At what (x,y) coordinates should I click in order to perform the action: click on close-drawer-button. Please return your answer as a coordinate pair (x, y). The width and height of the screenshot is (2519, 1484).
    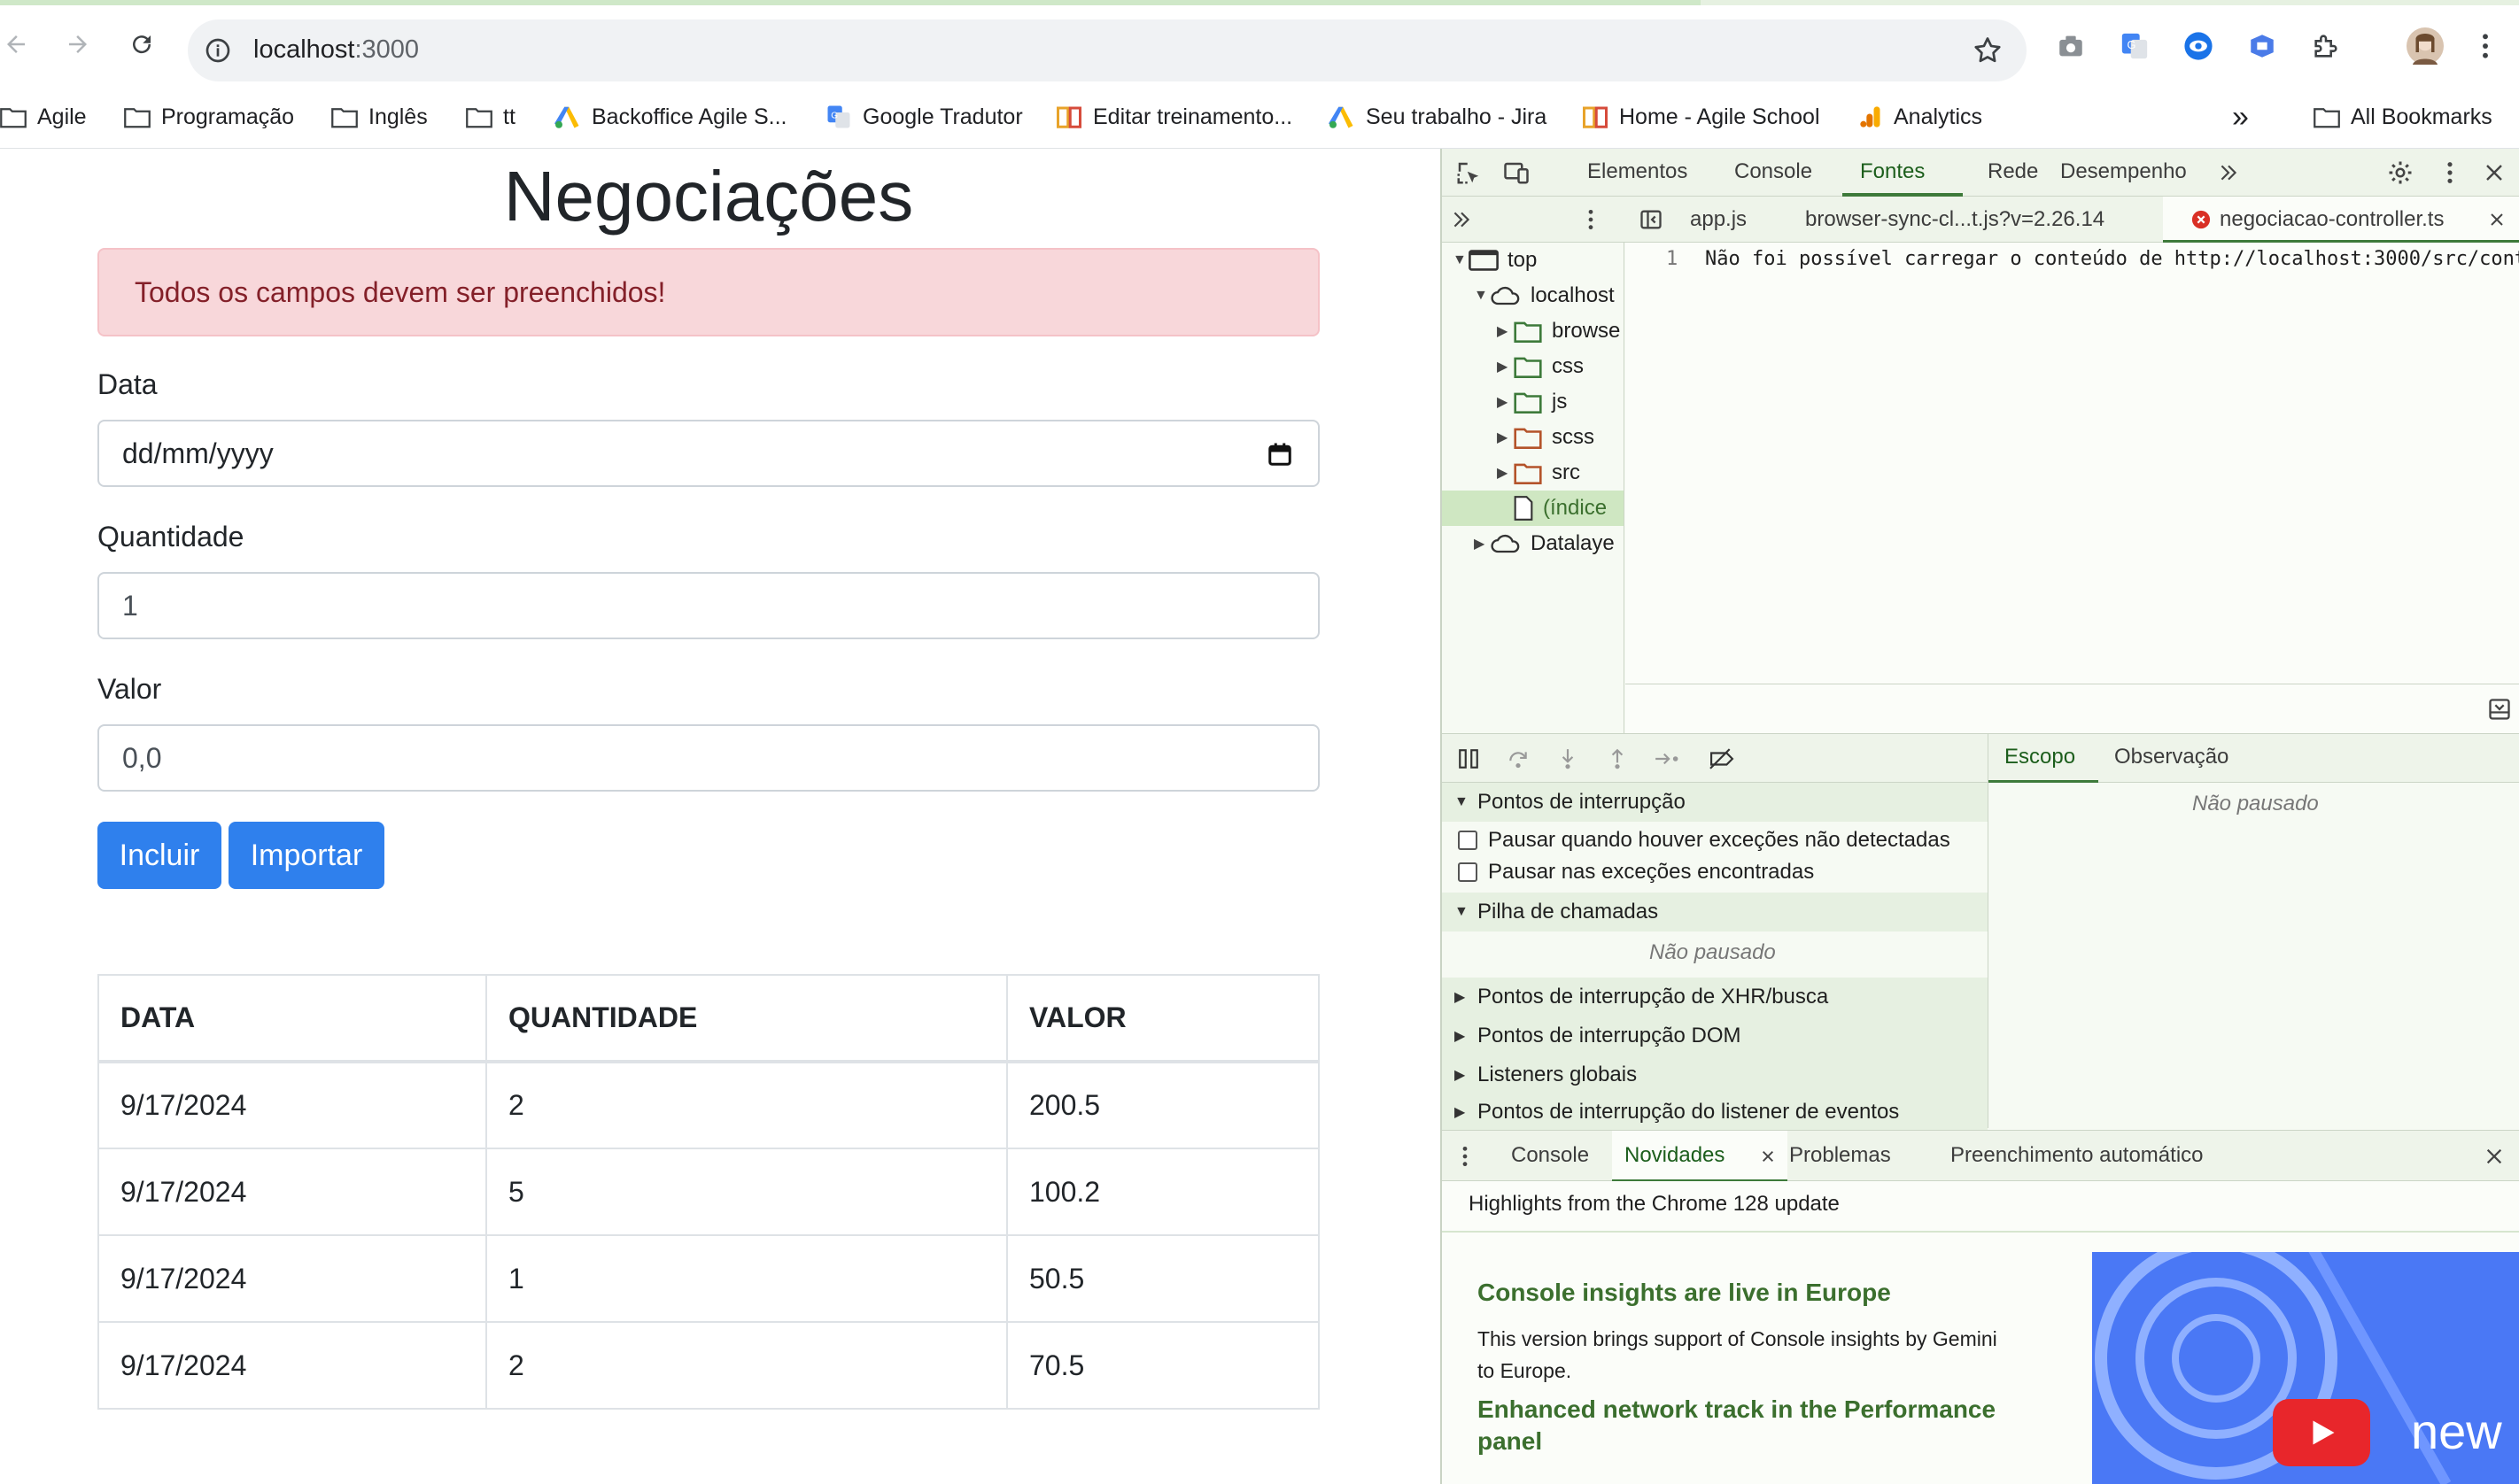
    Looking at the image, I should click on (2494, 1156).